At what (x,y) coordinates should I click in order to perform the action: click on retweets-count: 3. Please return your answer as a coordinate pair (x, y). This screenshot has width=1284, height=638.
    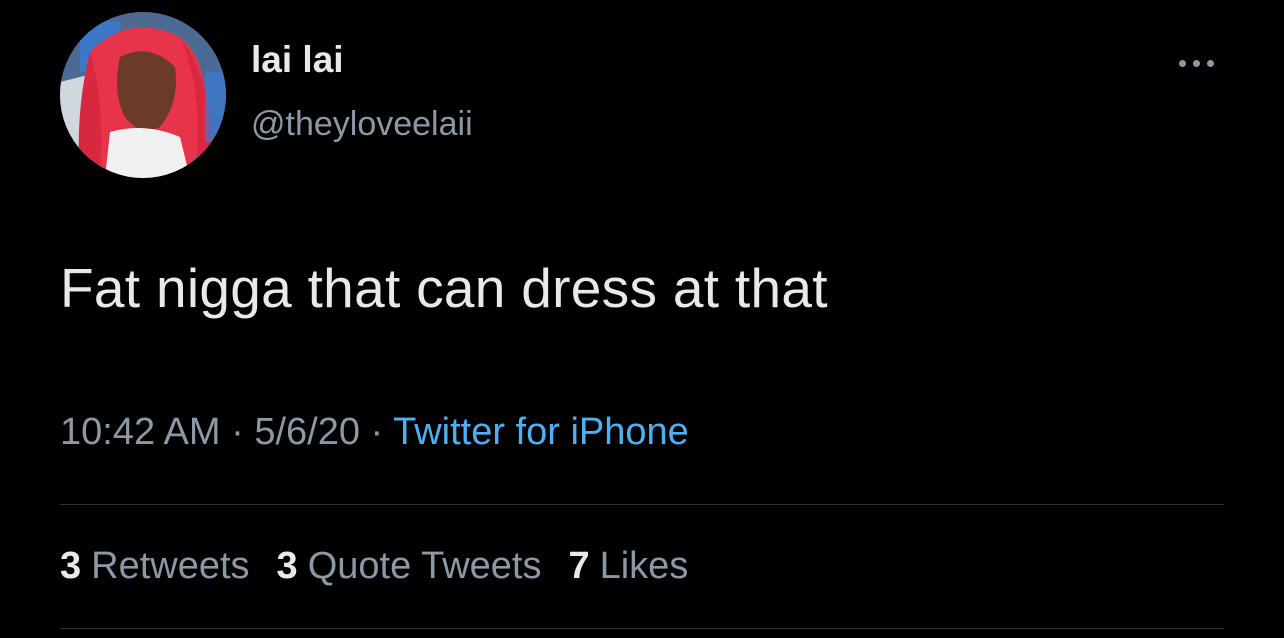
    Looking at the image, I should click on (71, 566).